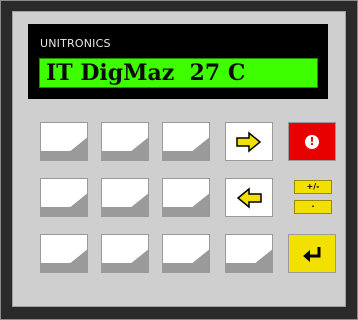 This screenshot has width=358, height=320. Describe the element at coordinates (146, 73) in the screenshot. I see `lcd-text: IT DigMaz 27 C` at that location.